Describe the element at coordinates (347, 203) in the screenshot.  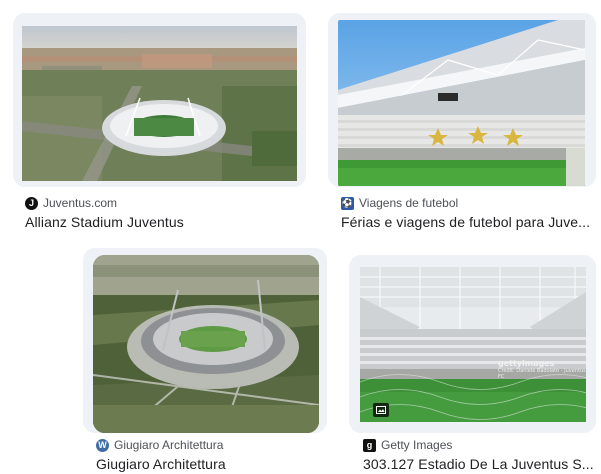
I see `viagens-icon: ⚽` at that location.